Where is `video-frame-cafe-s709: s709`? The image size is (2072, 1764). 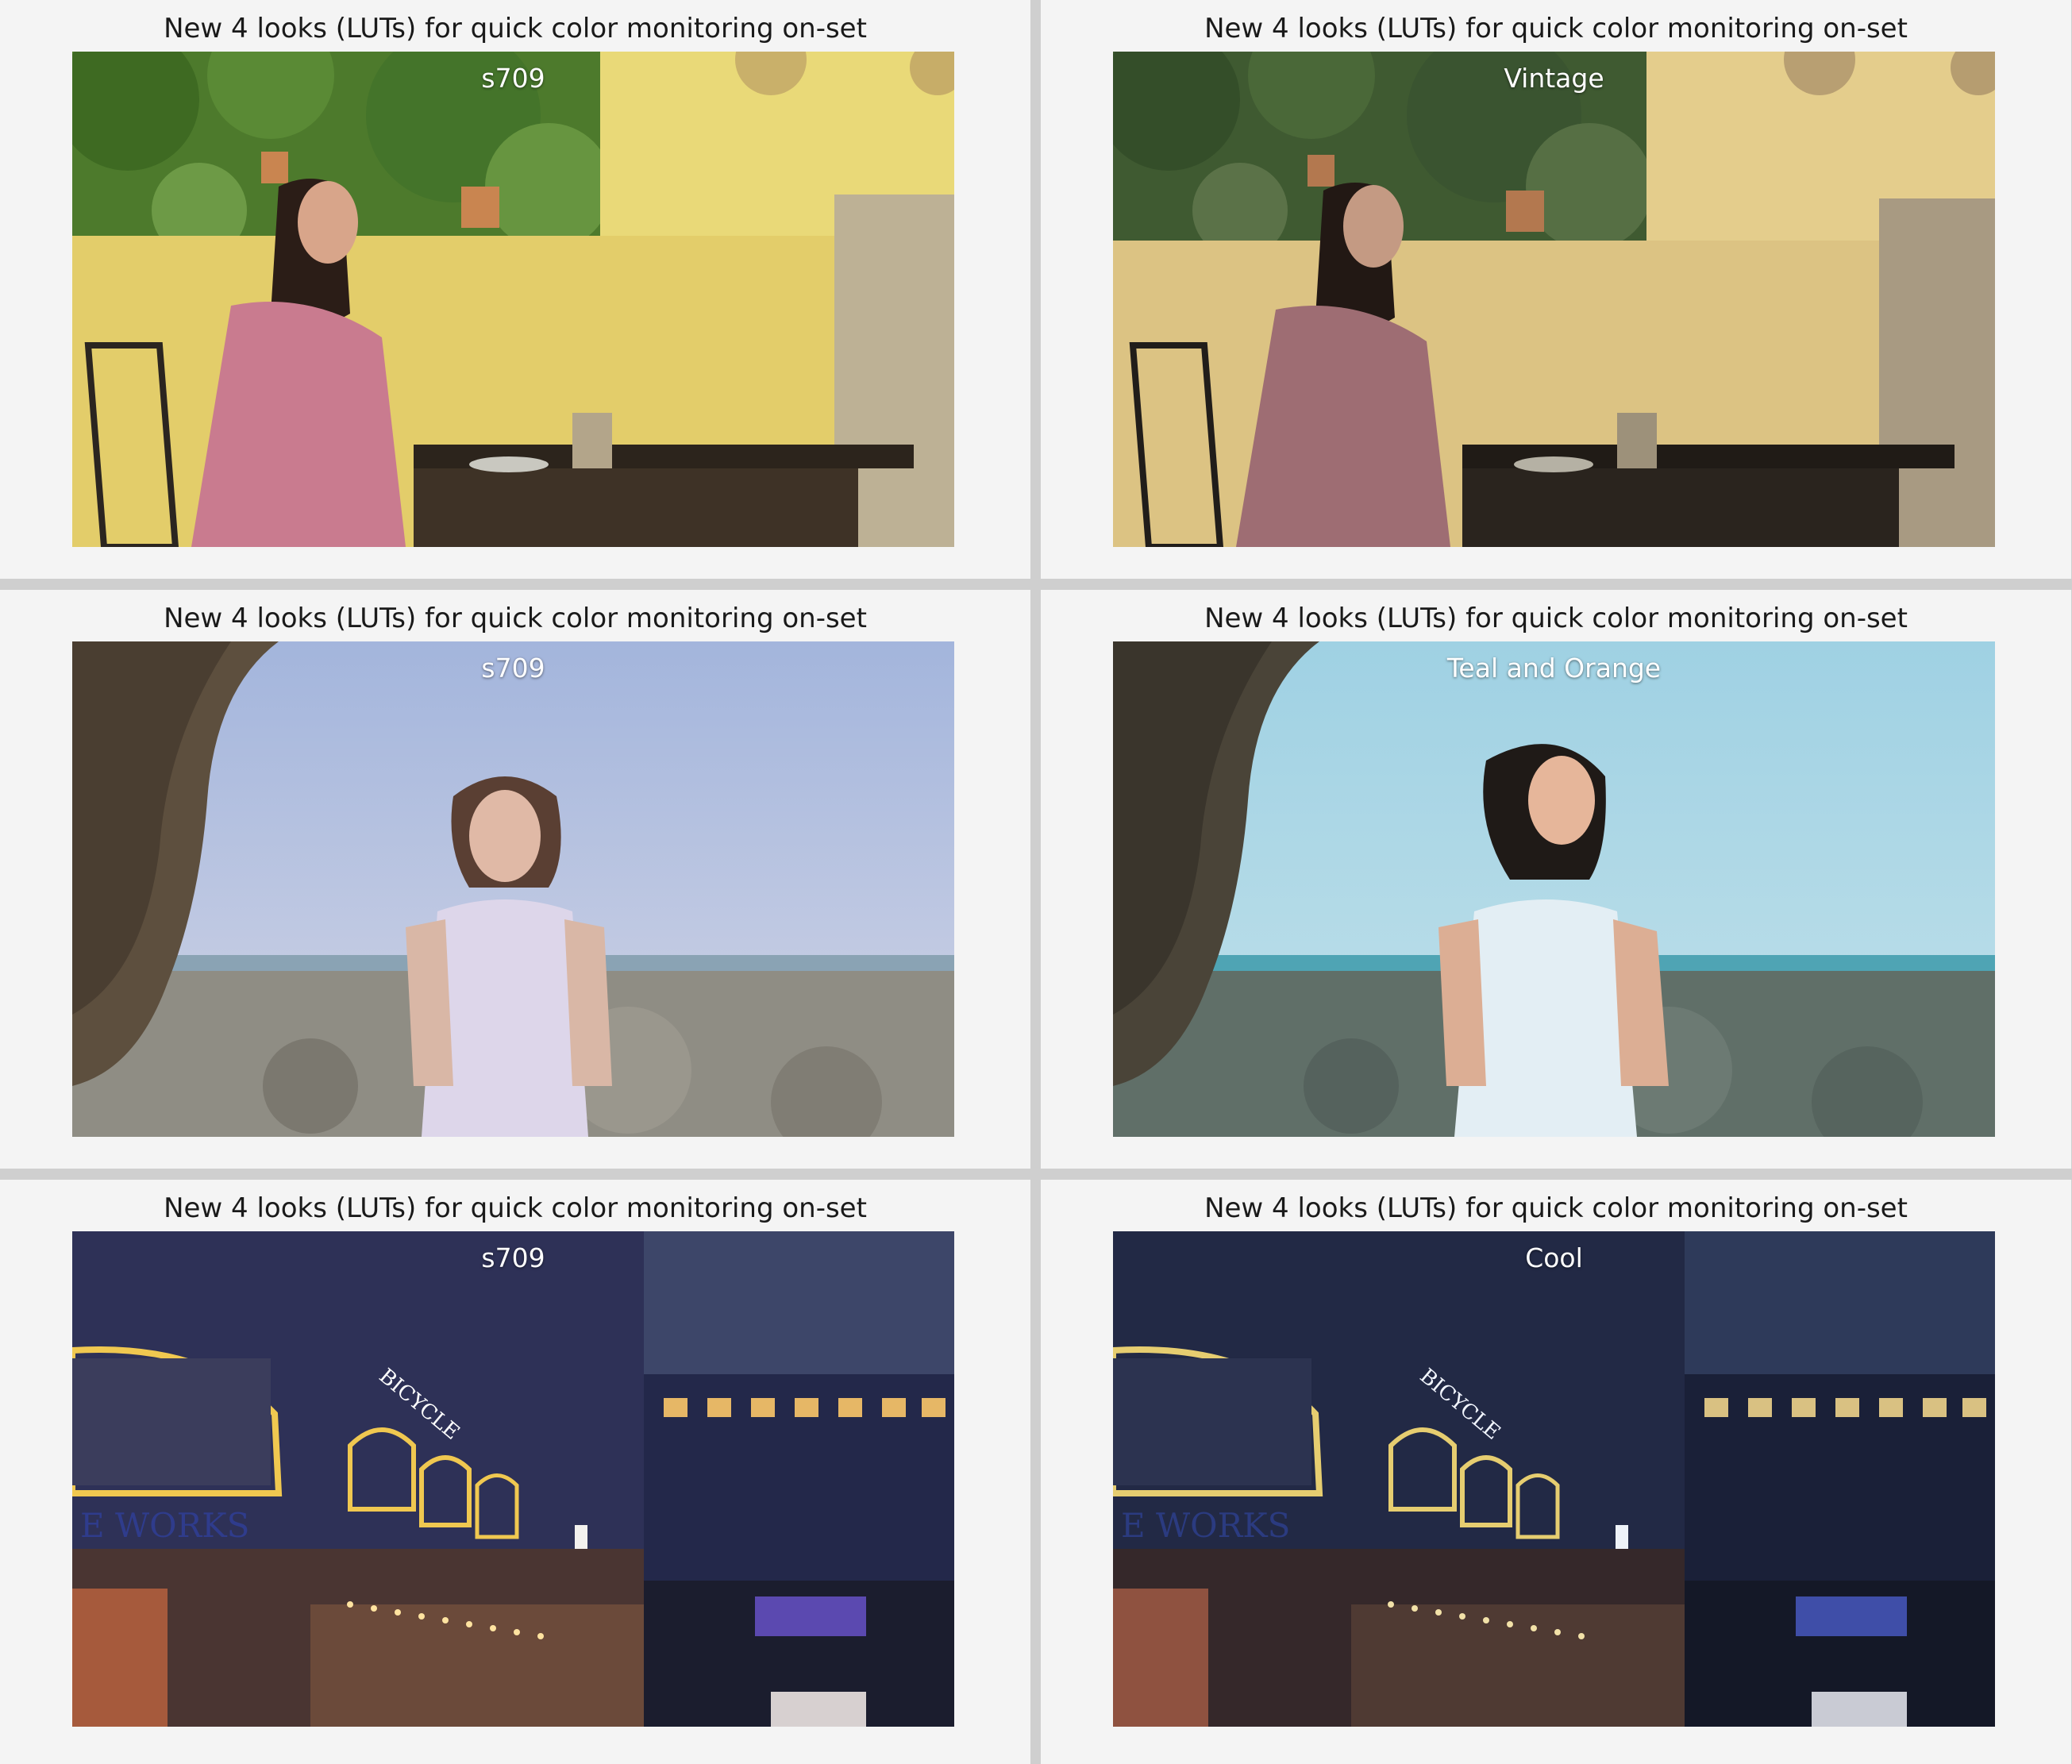 video-frame-cafe-s709: s709 is located at coordinates (513, 299).